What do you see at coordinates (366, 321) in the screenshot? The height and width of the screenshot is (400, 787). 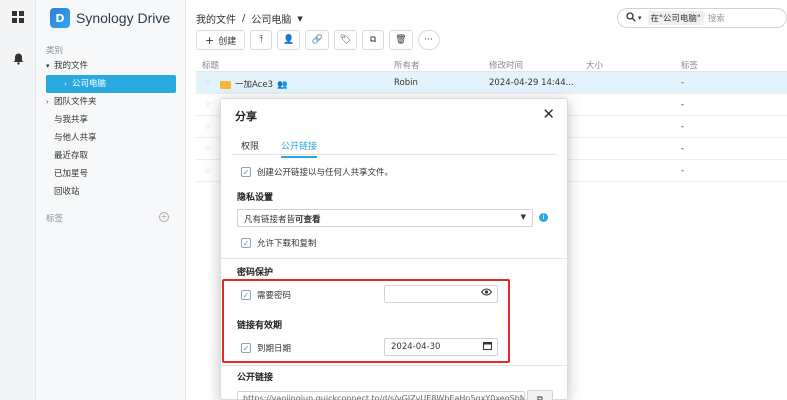 I see `highlight-box` at bounding box center [366, 321].